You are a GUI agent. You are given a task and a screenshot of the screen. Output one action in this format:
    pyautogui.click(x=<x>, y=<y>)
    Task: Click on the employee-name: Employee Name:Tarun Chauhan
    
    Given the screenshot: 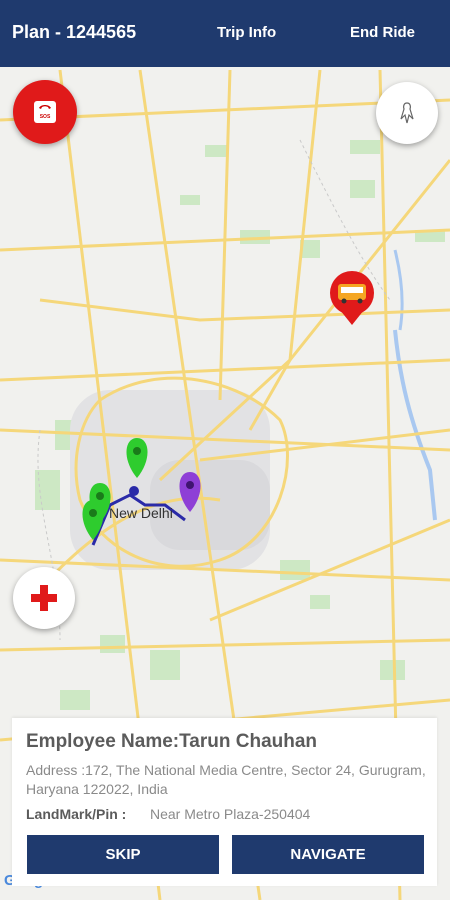 What is the action you would take?
    pyautogui.click(x=172, y=741)
    